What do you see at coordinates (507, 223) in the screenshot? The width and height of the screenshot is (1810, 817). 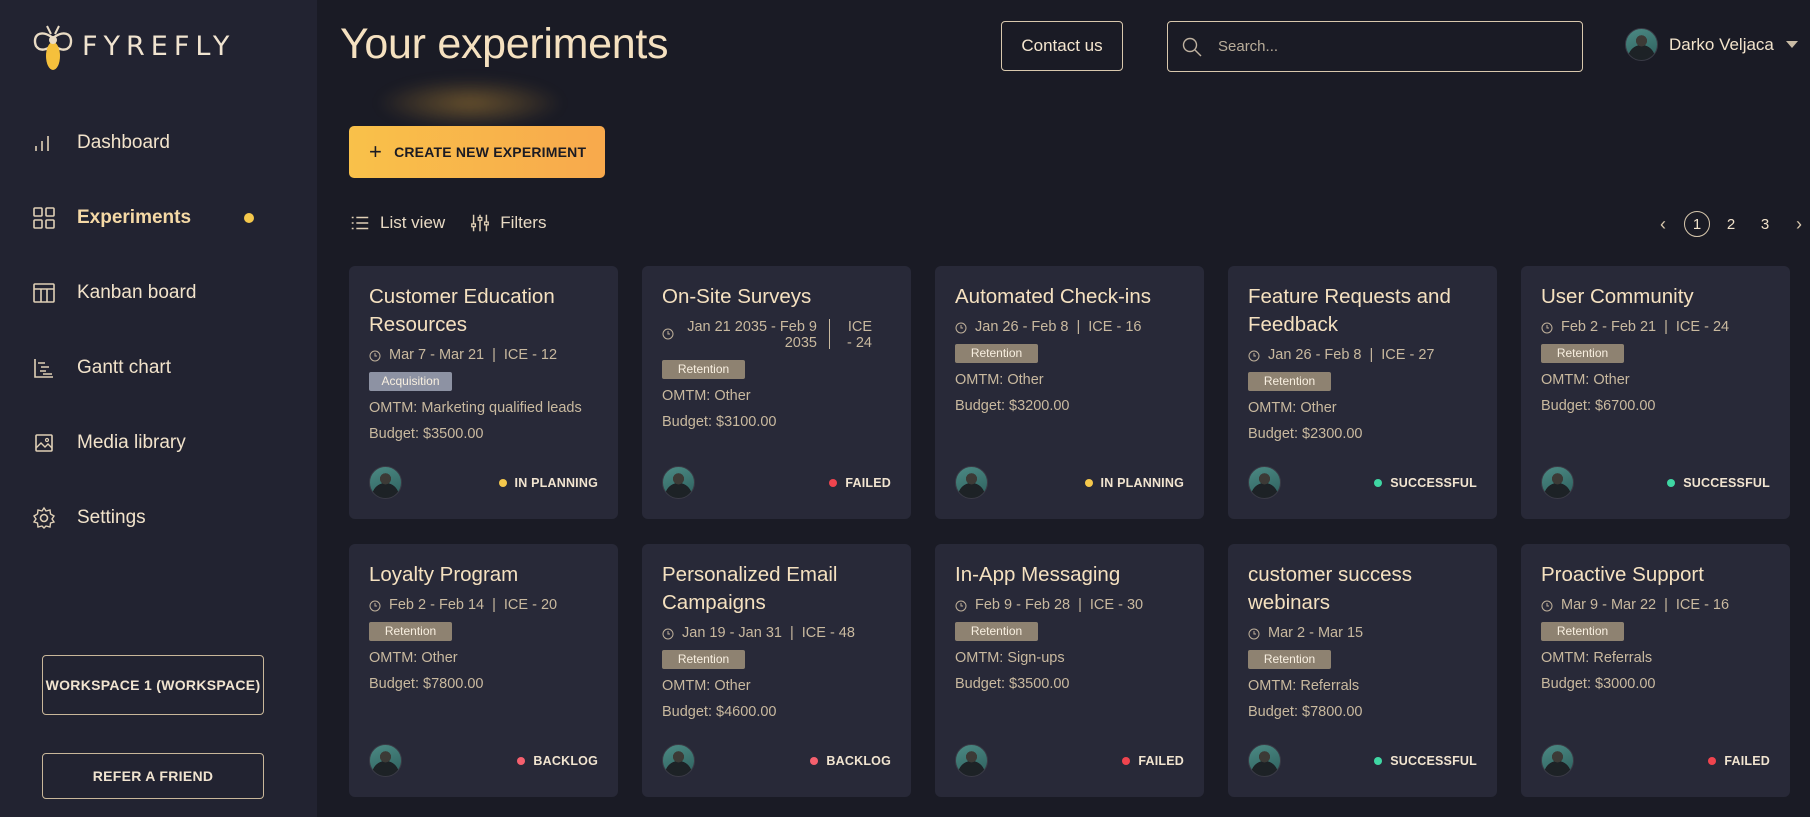 I see `filters-button: Filters` at bounding box center [507, 223].